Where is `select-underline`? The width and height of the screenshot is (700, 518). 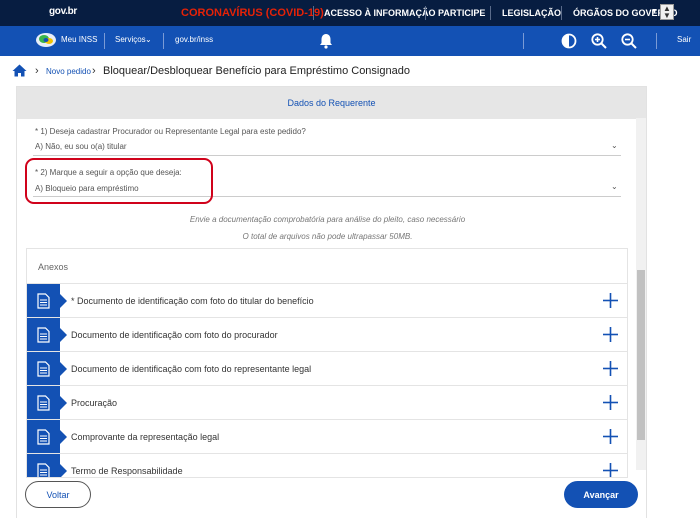 select-underline is located at coordinates (327, 155).